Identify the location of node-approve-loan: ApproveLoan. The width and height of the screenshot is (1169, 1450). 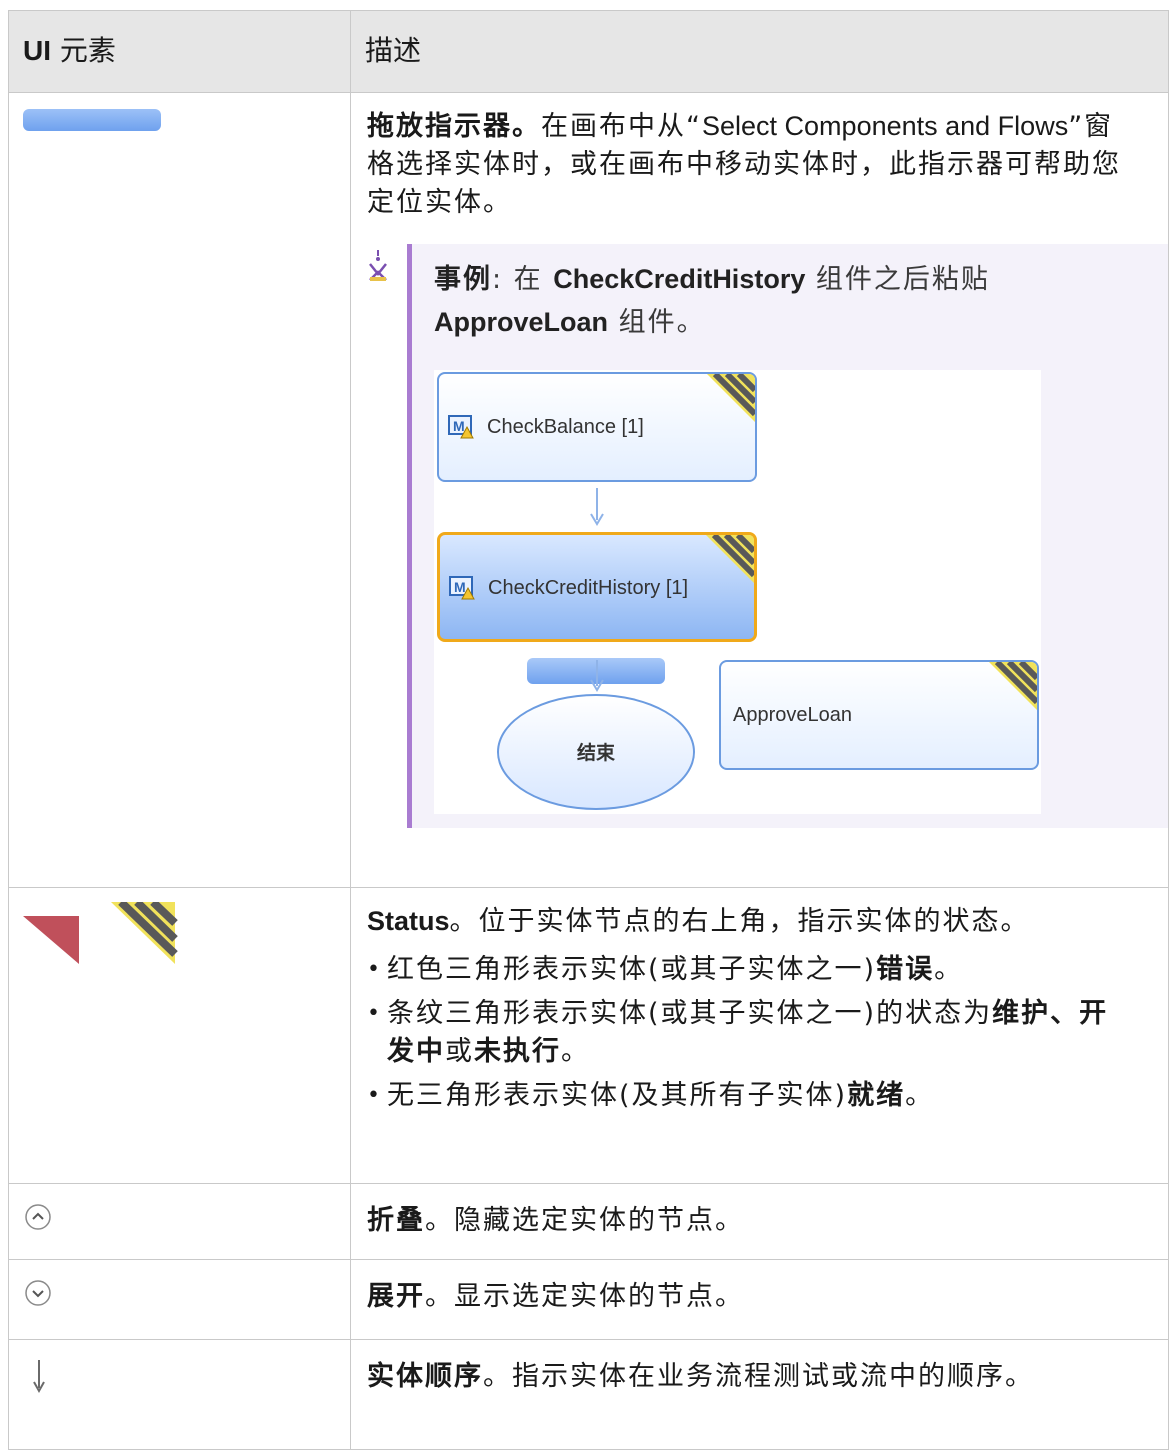
(879, 715).